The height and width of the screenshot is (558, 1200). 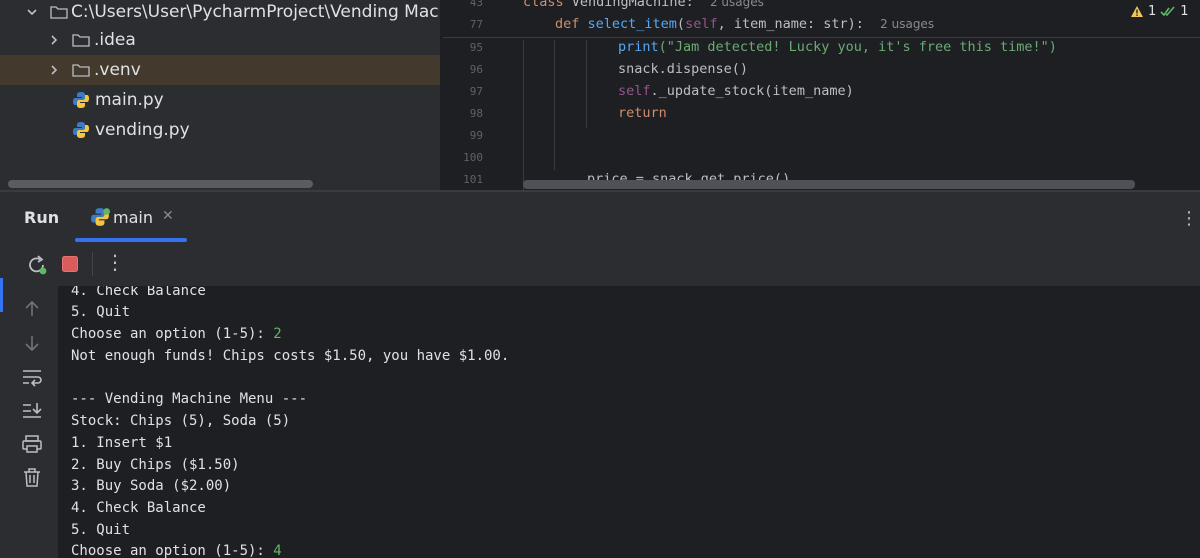 I want to click on console-line: --- Vending Machine Menu ---, so click(x=189, y=399).